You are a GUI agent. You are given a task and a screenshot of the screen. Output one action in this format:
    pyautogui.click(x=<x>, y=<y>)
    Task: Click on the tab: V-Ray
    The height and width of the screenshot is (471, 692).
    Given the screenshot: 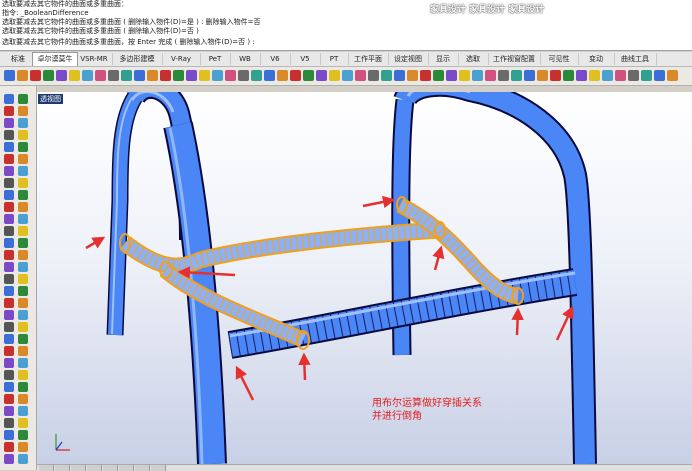 What is the action you would take?
    pyautogui.click(x=181, y=59)
    